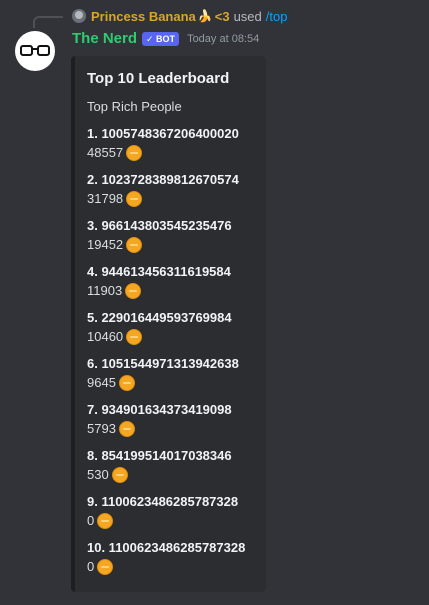  Describe the element at coordinates (170, 429) in the screenshot. I see `entry-amount: 5793` at that location.